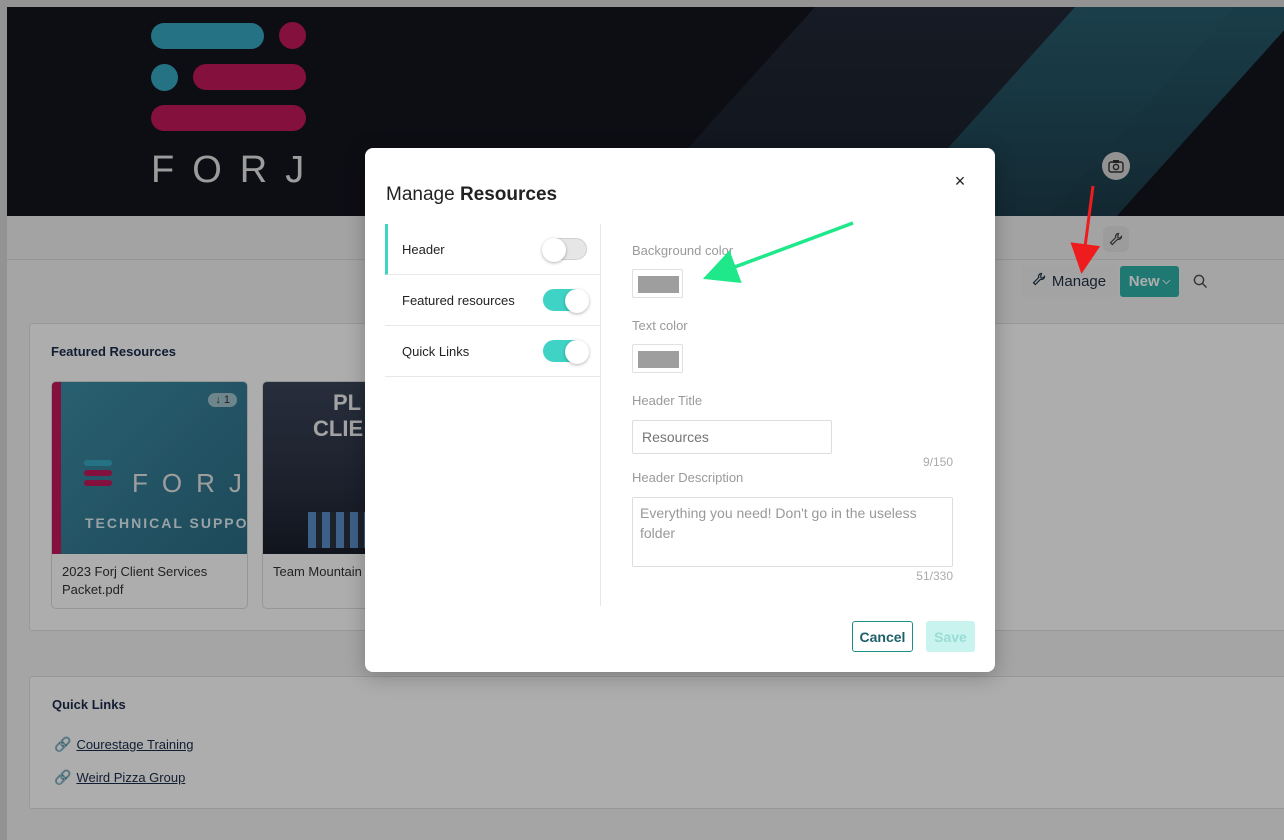 Image resolution: width=1284 pixels, height=840 pixels. Describe the element at coordinates (458, 300) in the screenshot. I see `section-label: Featured resources` at that location.